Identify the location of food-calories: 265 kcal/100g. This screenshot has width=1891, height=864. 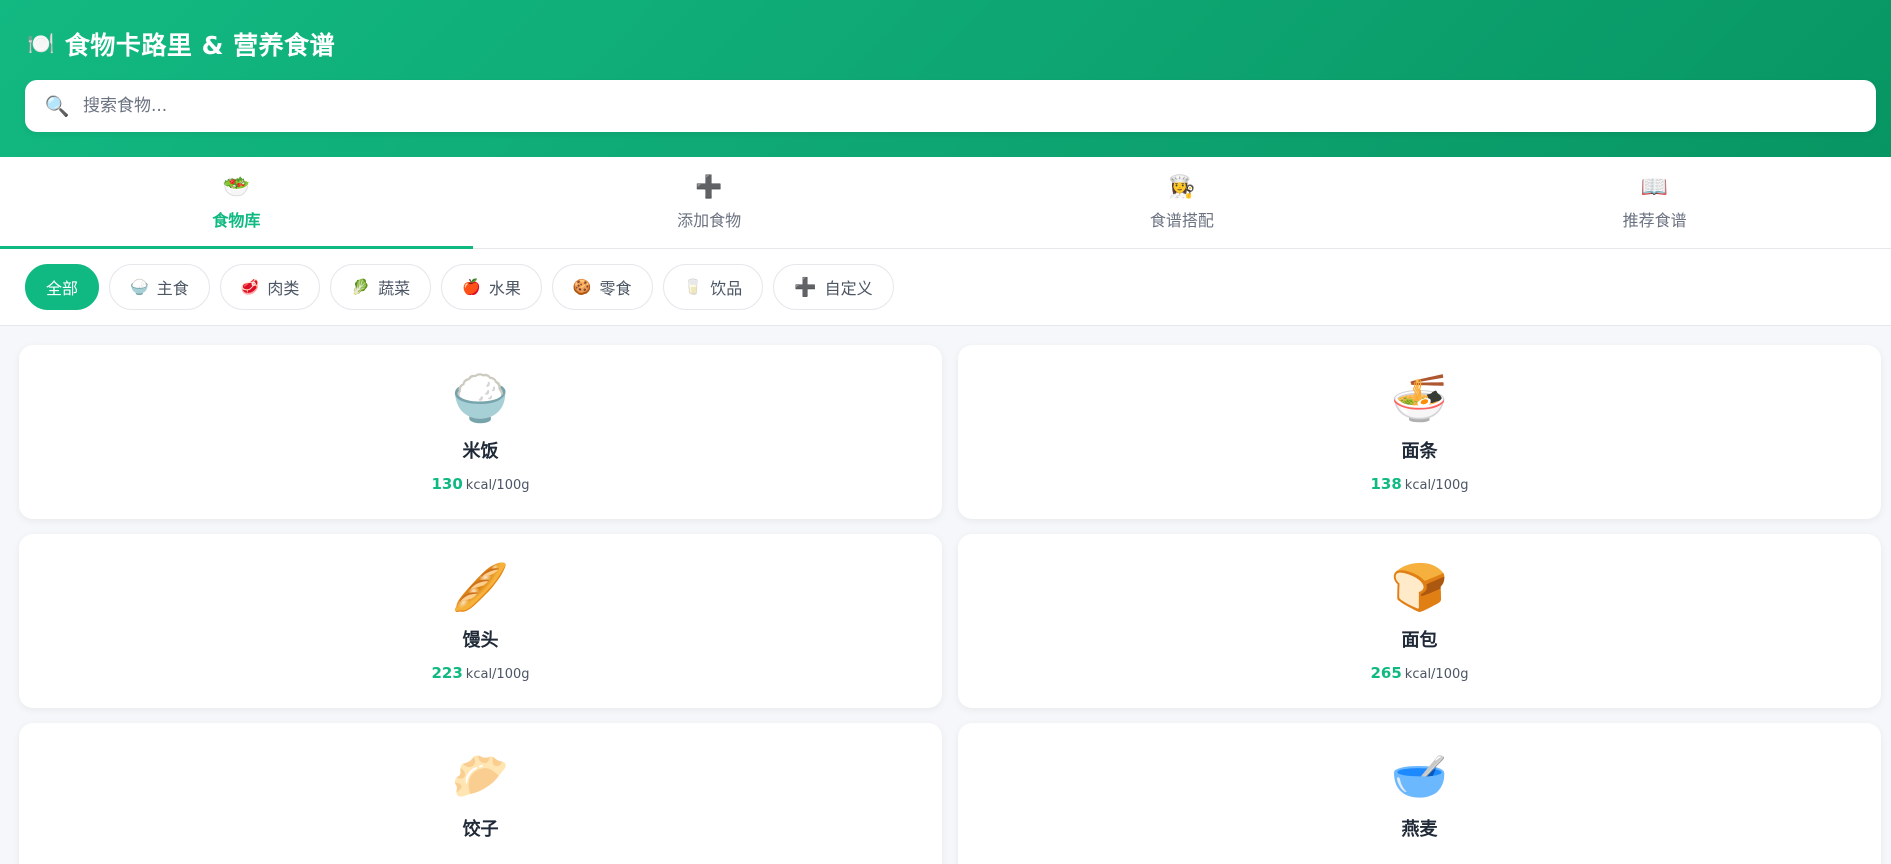
(1419, 673).